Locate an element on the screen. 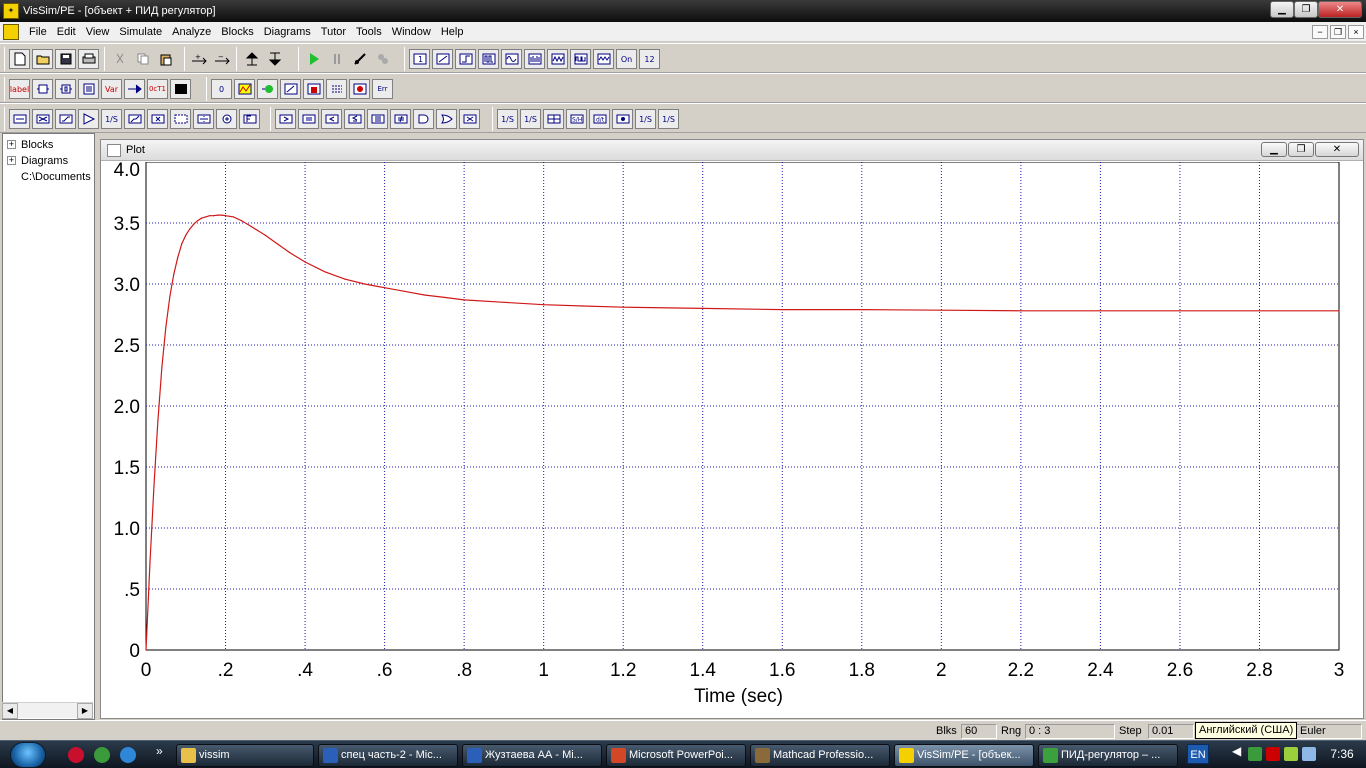 Image resolution: width=1366 pixels, height=768 pixels. op-fcn-icon is located at coordinates (249, 119).